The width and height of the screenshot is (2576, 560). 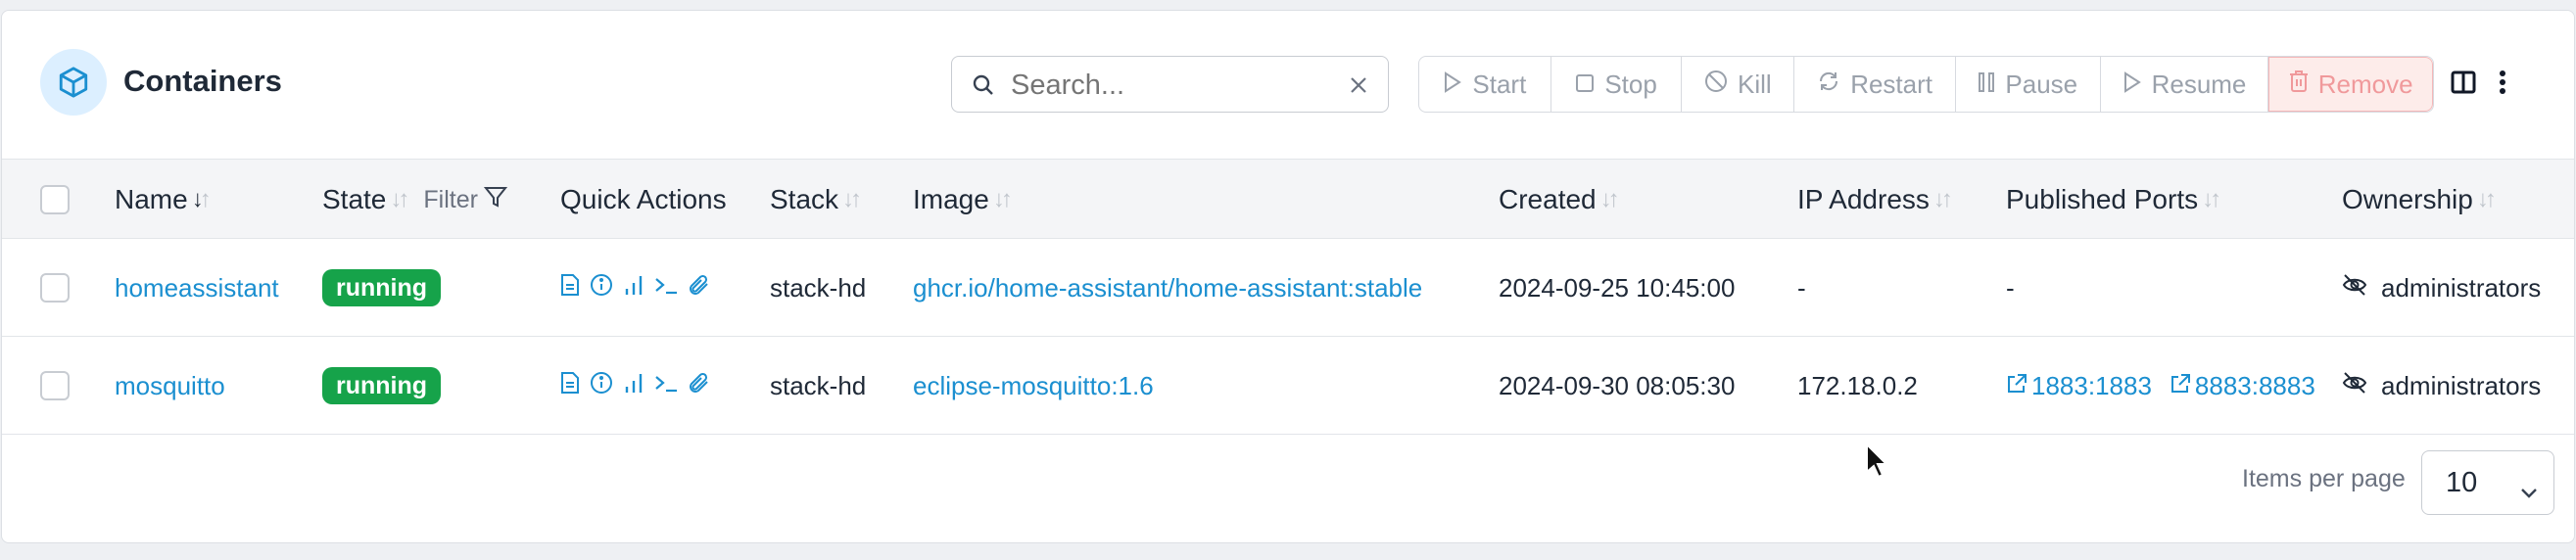 I want to click on stop-button: Stop, so click(x=1617, y=84).